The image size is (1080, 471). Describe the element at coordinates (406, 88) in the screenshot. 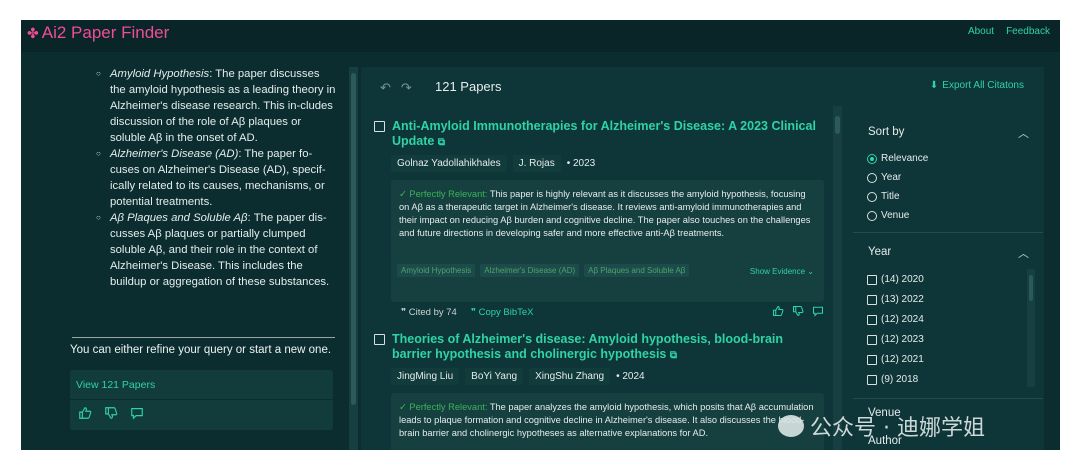

I see `redo-icon: ↷` at that location.